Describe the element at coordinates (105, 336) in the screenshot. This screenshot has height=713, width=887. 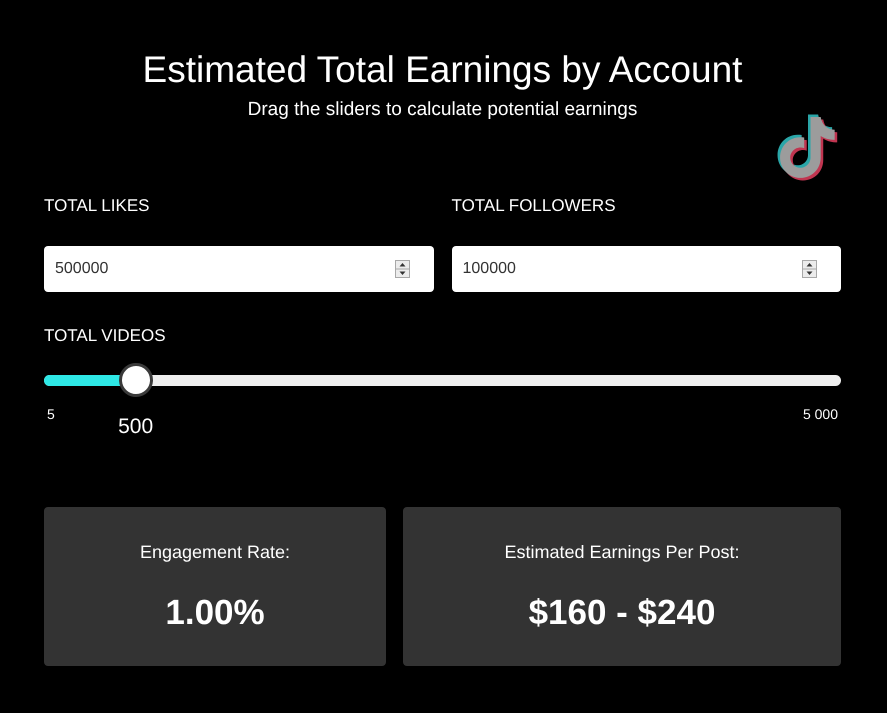
I see `slider-label: TOTAL VIDEOS` at that location.